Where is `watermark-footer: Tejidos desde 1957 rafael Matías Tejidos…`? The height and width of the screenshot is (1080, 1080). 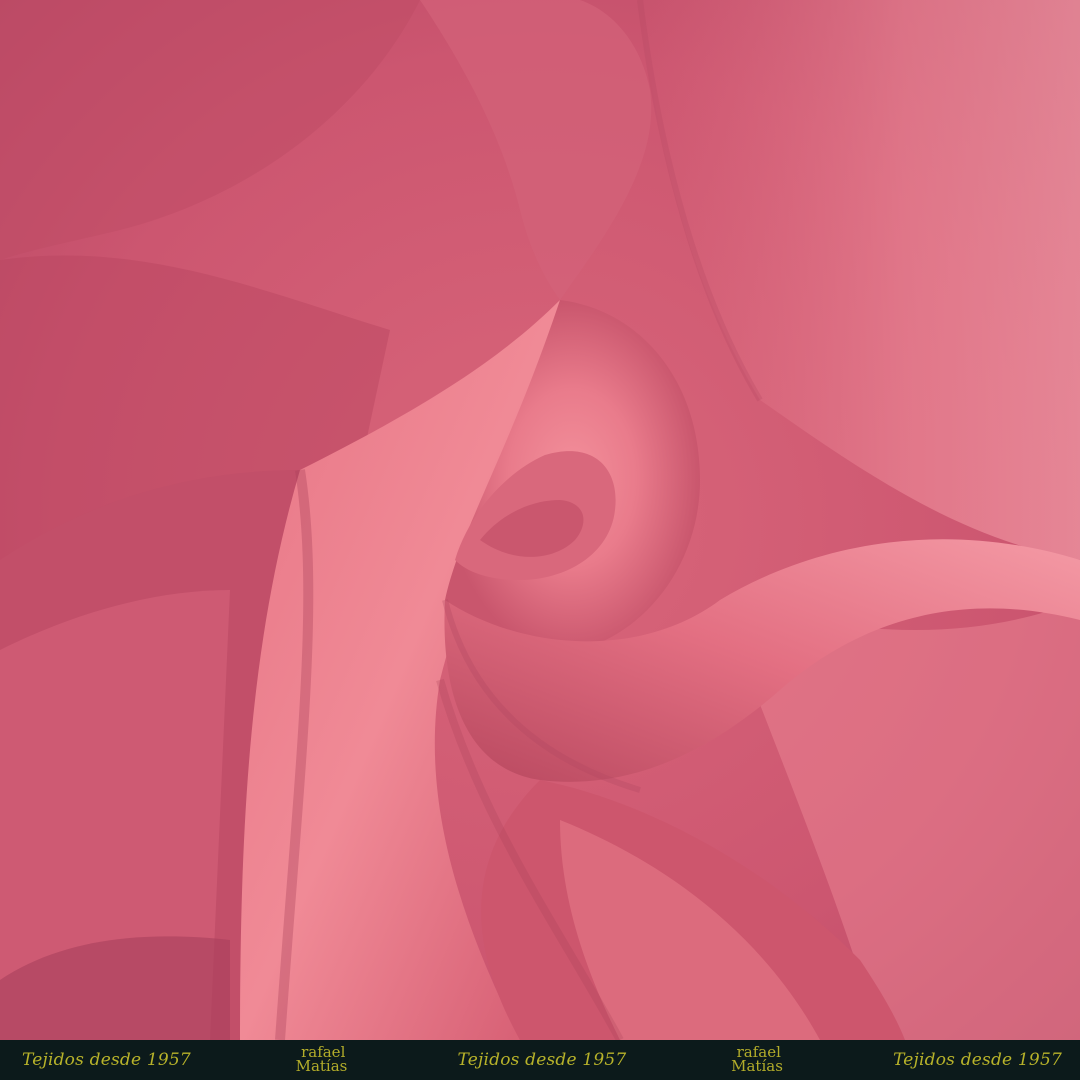 watermark-footer: Tejidos desde 1957 rafael Matías Tejidos… is located at coordinates (540, 1060).